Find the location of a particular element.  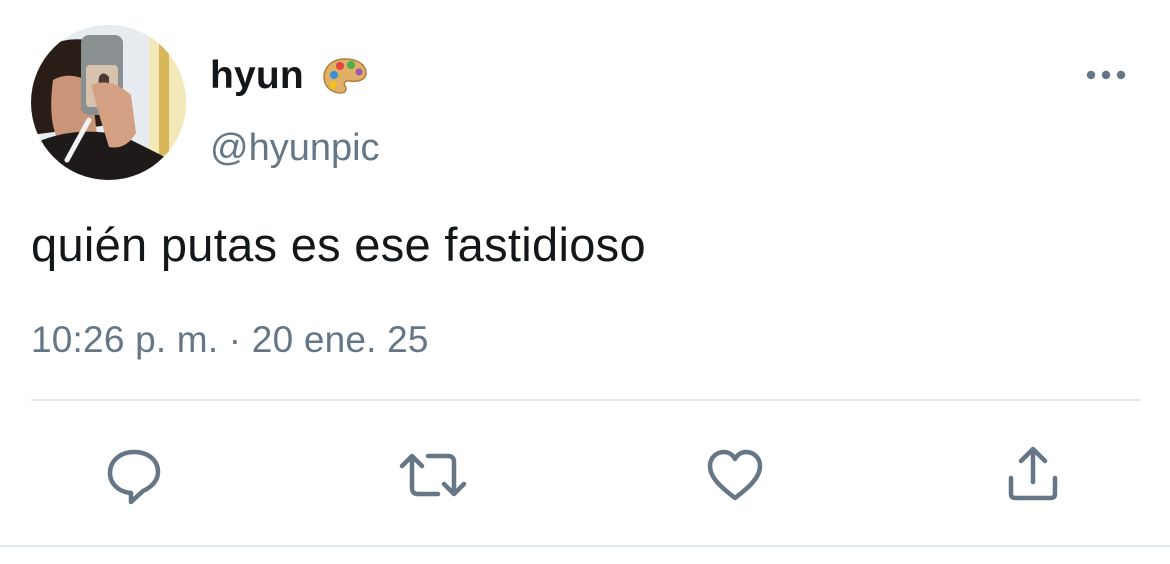

like-button is located at coordinates (735, 475).